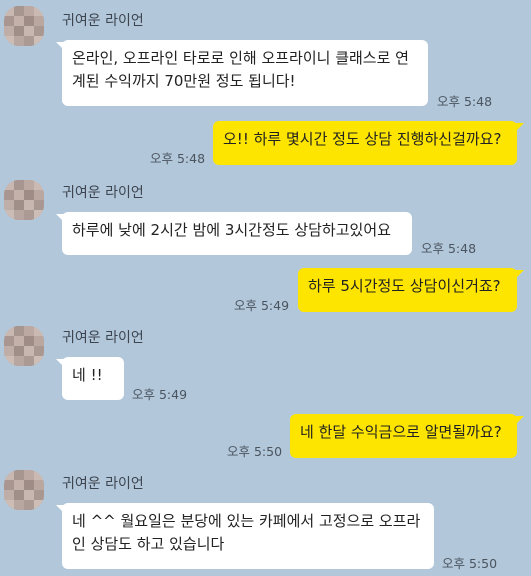 The height and width of the screenshot is (576, 531). I want to click on message-bubble: 하루 5시간정도 상담이신거죠?, so click(407, 290).